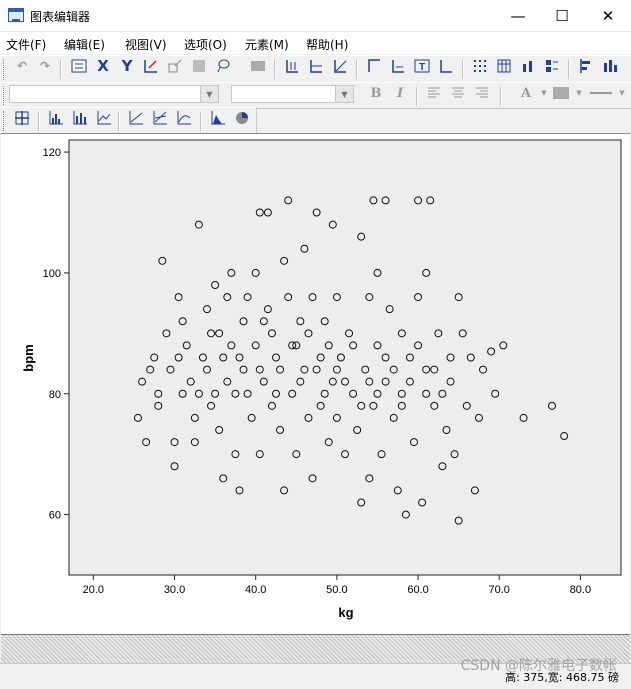 This screenshot has width=631, height=689. Describe the element at coordinates (255, 590) in the screenshot. I see `x-tick-label: 40.0` at that location.